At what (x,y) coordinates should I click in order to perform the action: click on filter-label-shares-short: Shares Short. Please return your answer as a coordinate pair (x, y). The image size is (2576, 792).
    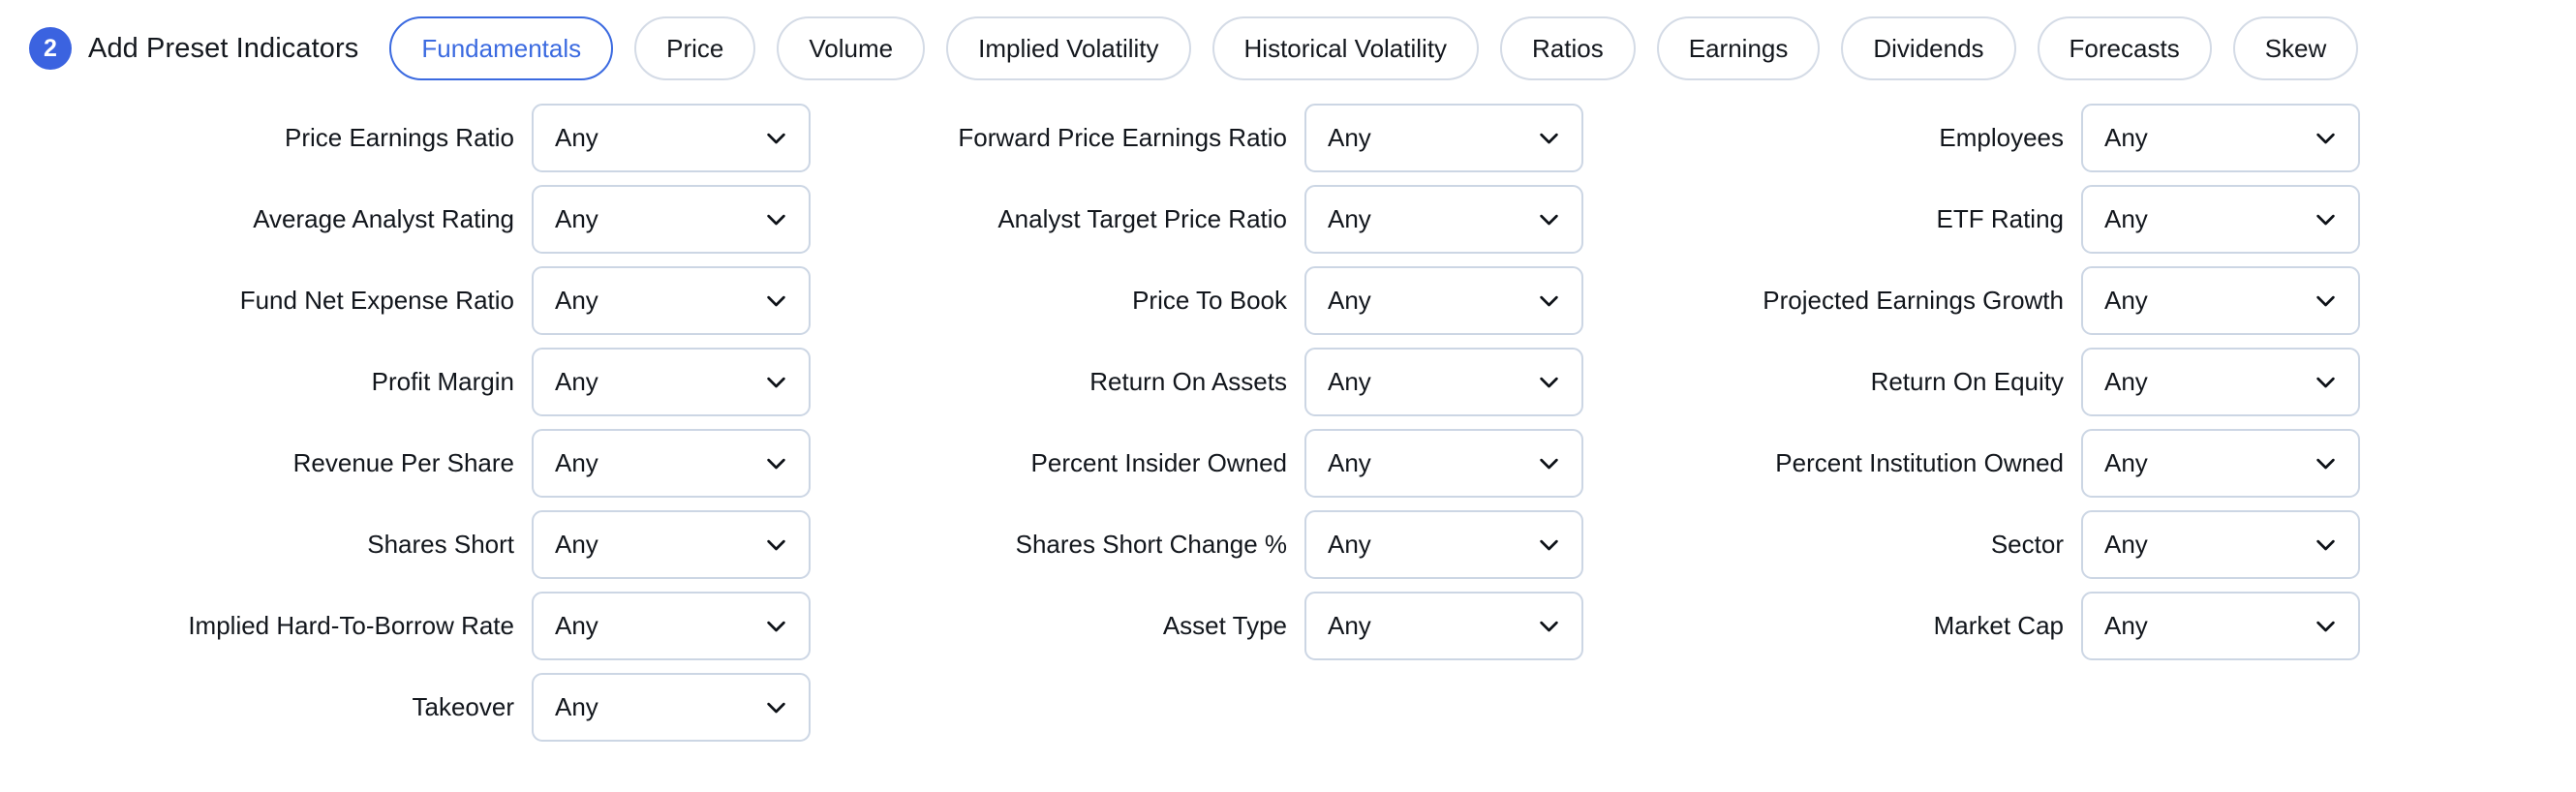
    Looking at the image, I should click on (440, 544).